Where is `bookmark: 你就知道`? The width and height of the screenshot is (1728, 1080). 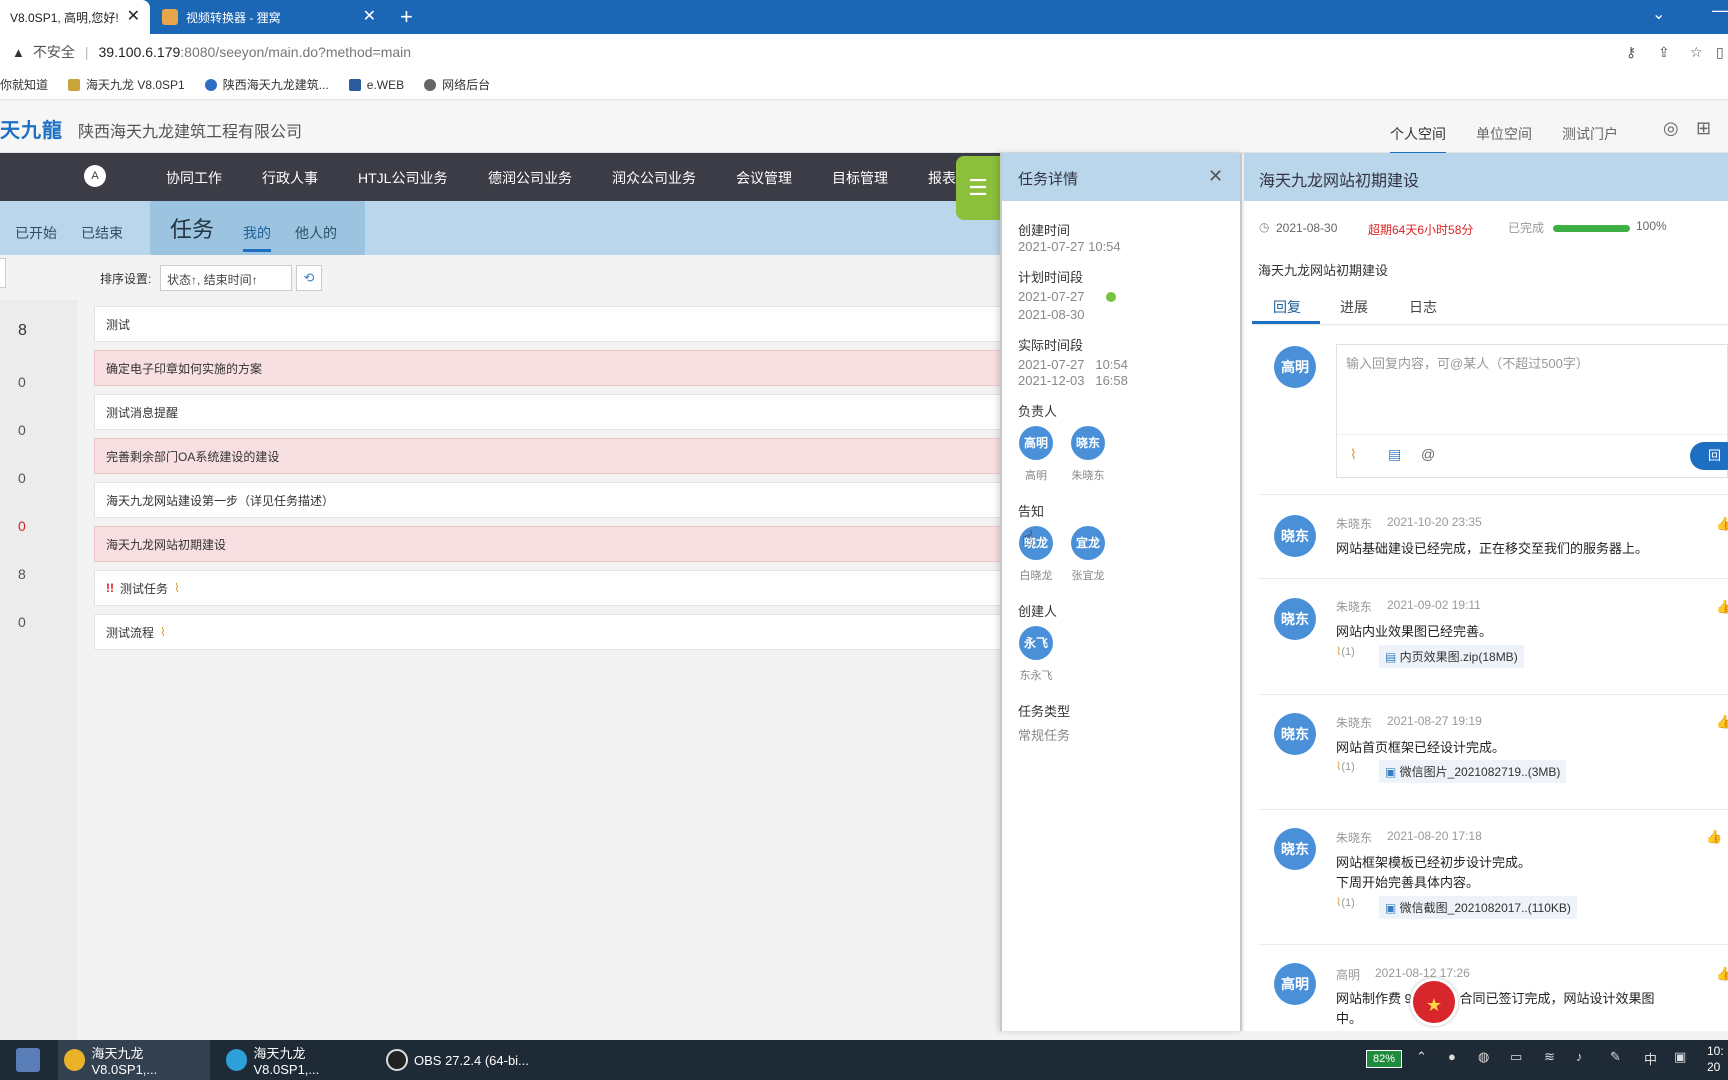 bookmark: 你就知道 is located at coordinates (24, 84).